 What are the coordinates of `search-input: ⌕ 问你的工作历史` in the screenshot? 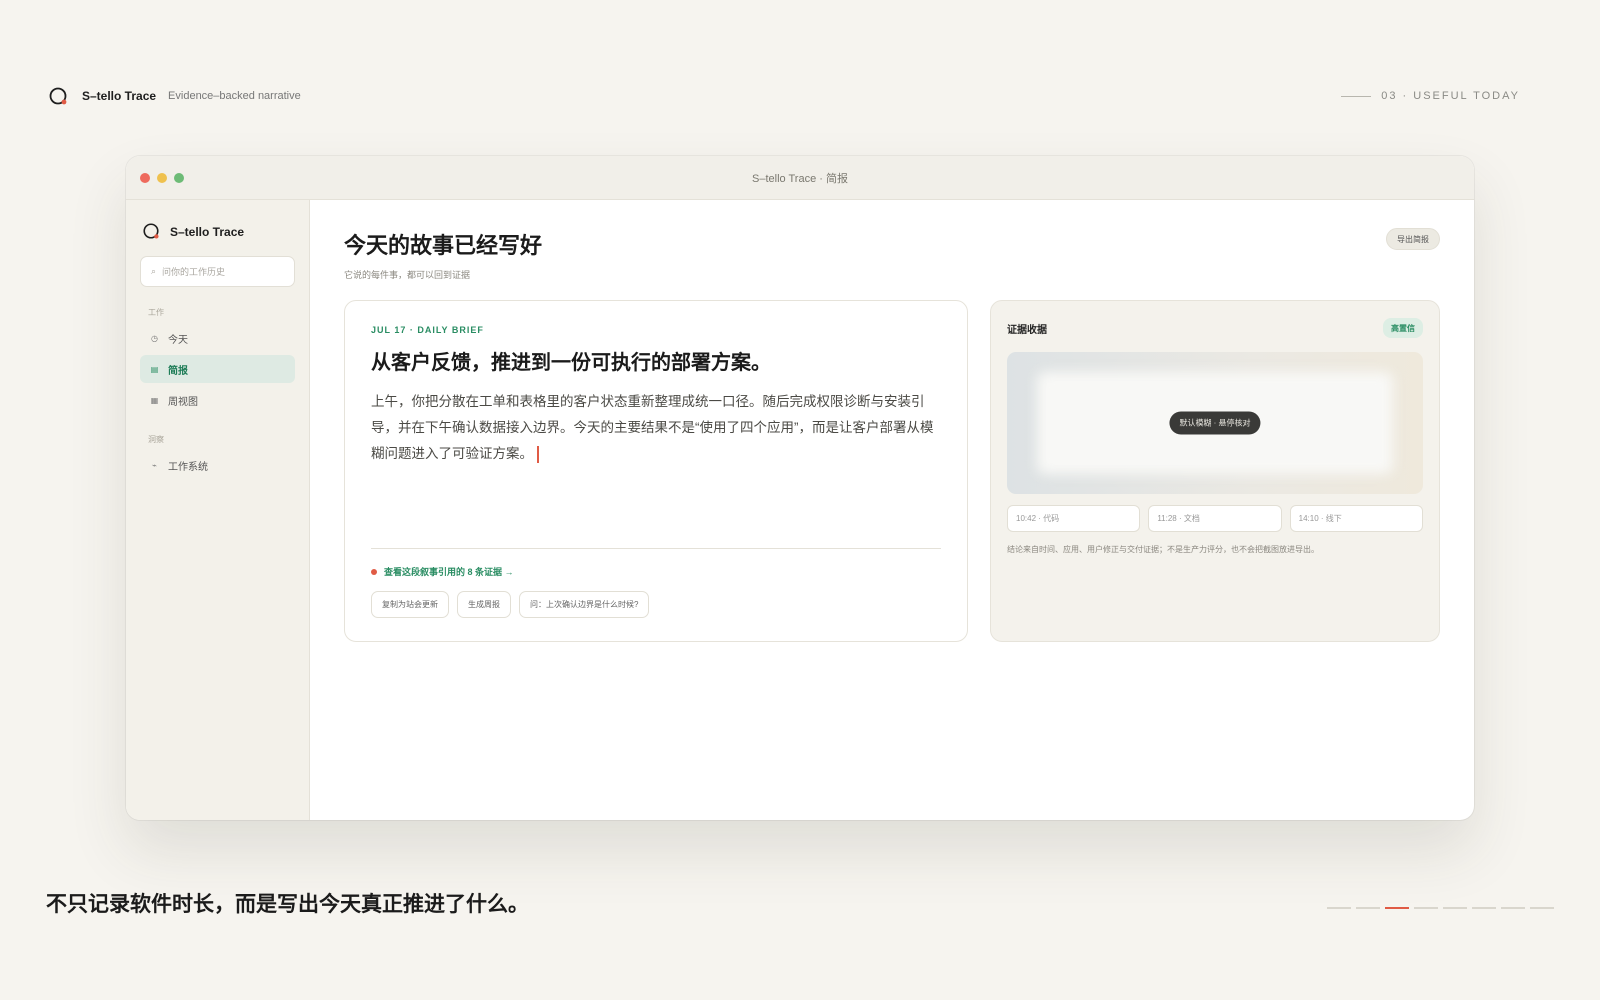 It's located at (217, 271).